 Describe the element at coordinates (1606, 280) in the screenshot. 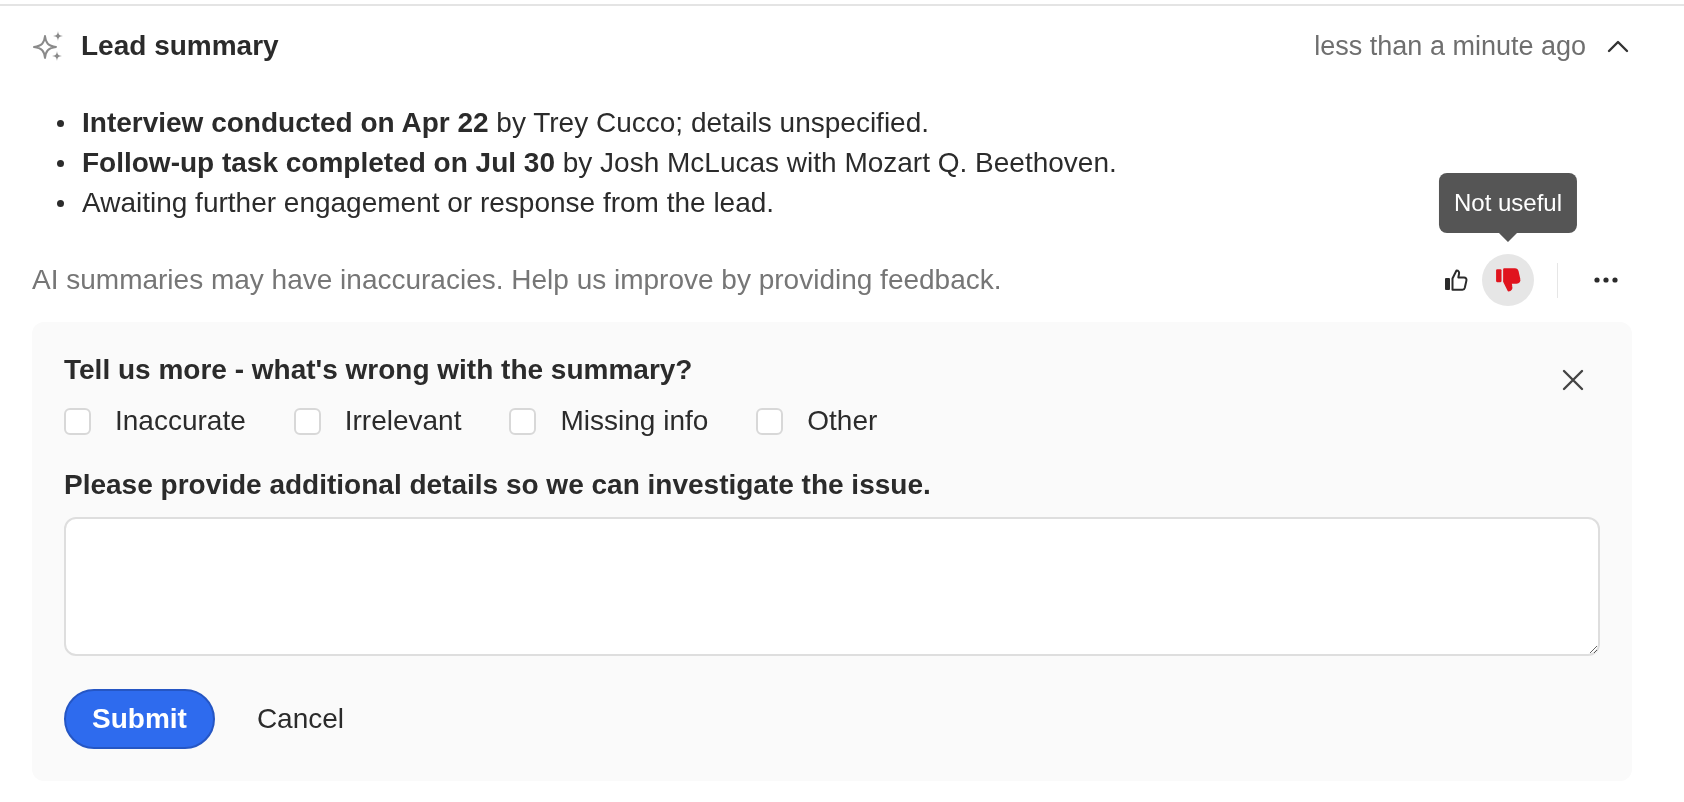

I see `ellipsis-icon` at that location.